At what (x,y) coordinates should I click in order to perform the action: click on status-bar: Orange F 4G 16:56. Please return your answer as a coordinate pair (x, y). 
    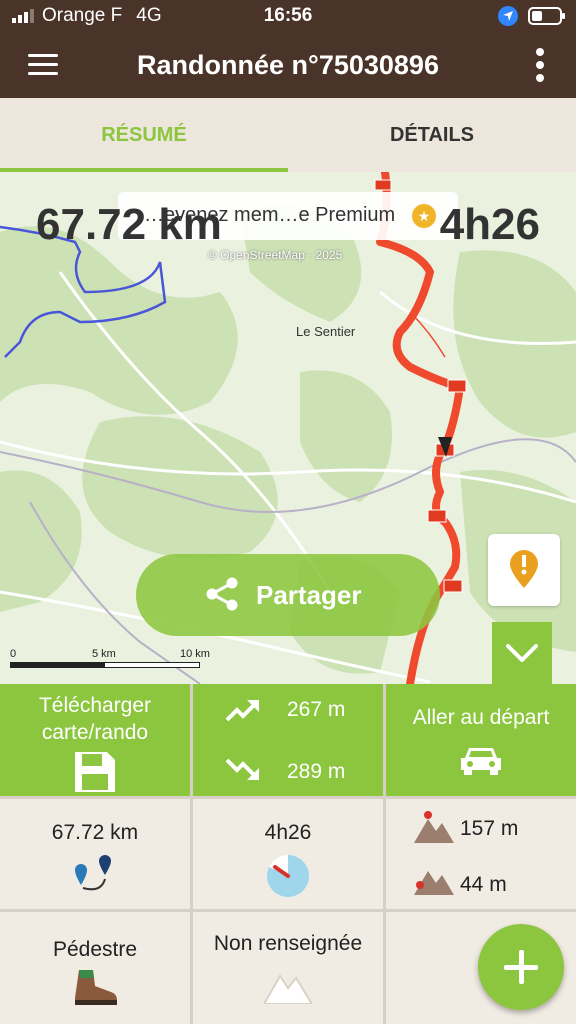
    Looking at the image, I should click on (288, 17).